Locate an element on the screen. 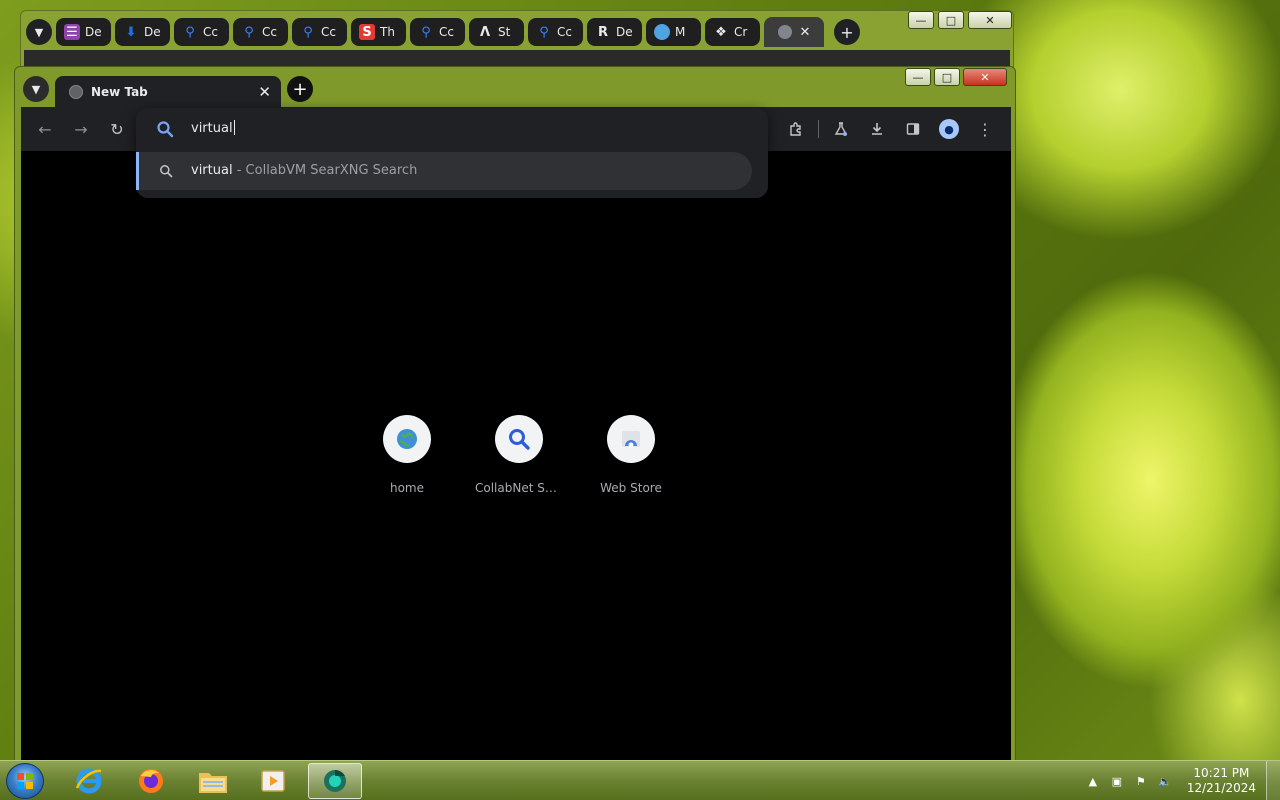 The image size is (1280, 800). toolbar-actions: ● ⋮ is located at coordinates (890, 129).